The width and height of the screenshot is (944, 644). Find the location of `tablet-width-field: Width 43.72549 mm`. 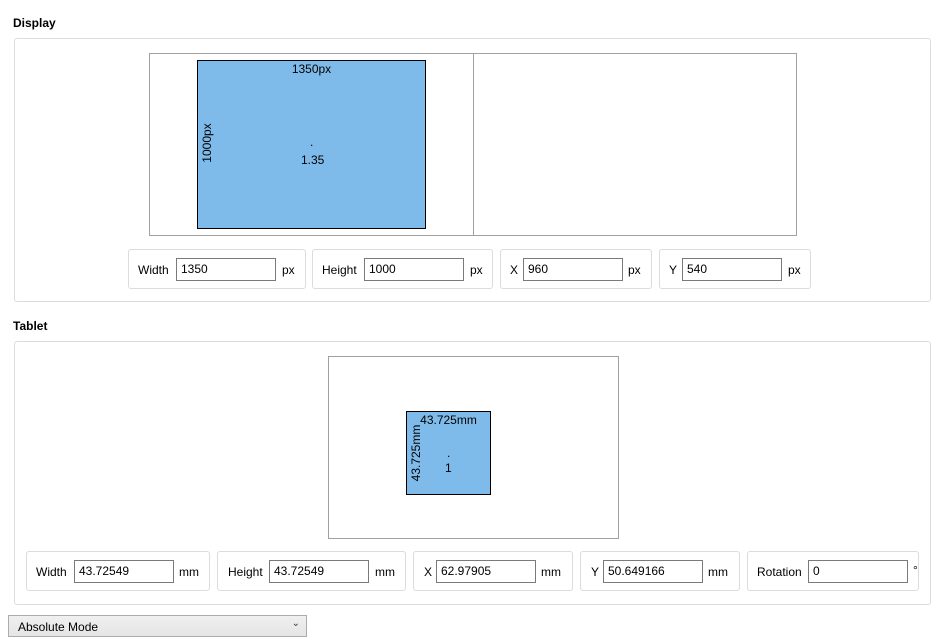

tablet-width-field: Width 43.72549 mm is located at coordinates (118, 571).